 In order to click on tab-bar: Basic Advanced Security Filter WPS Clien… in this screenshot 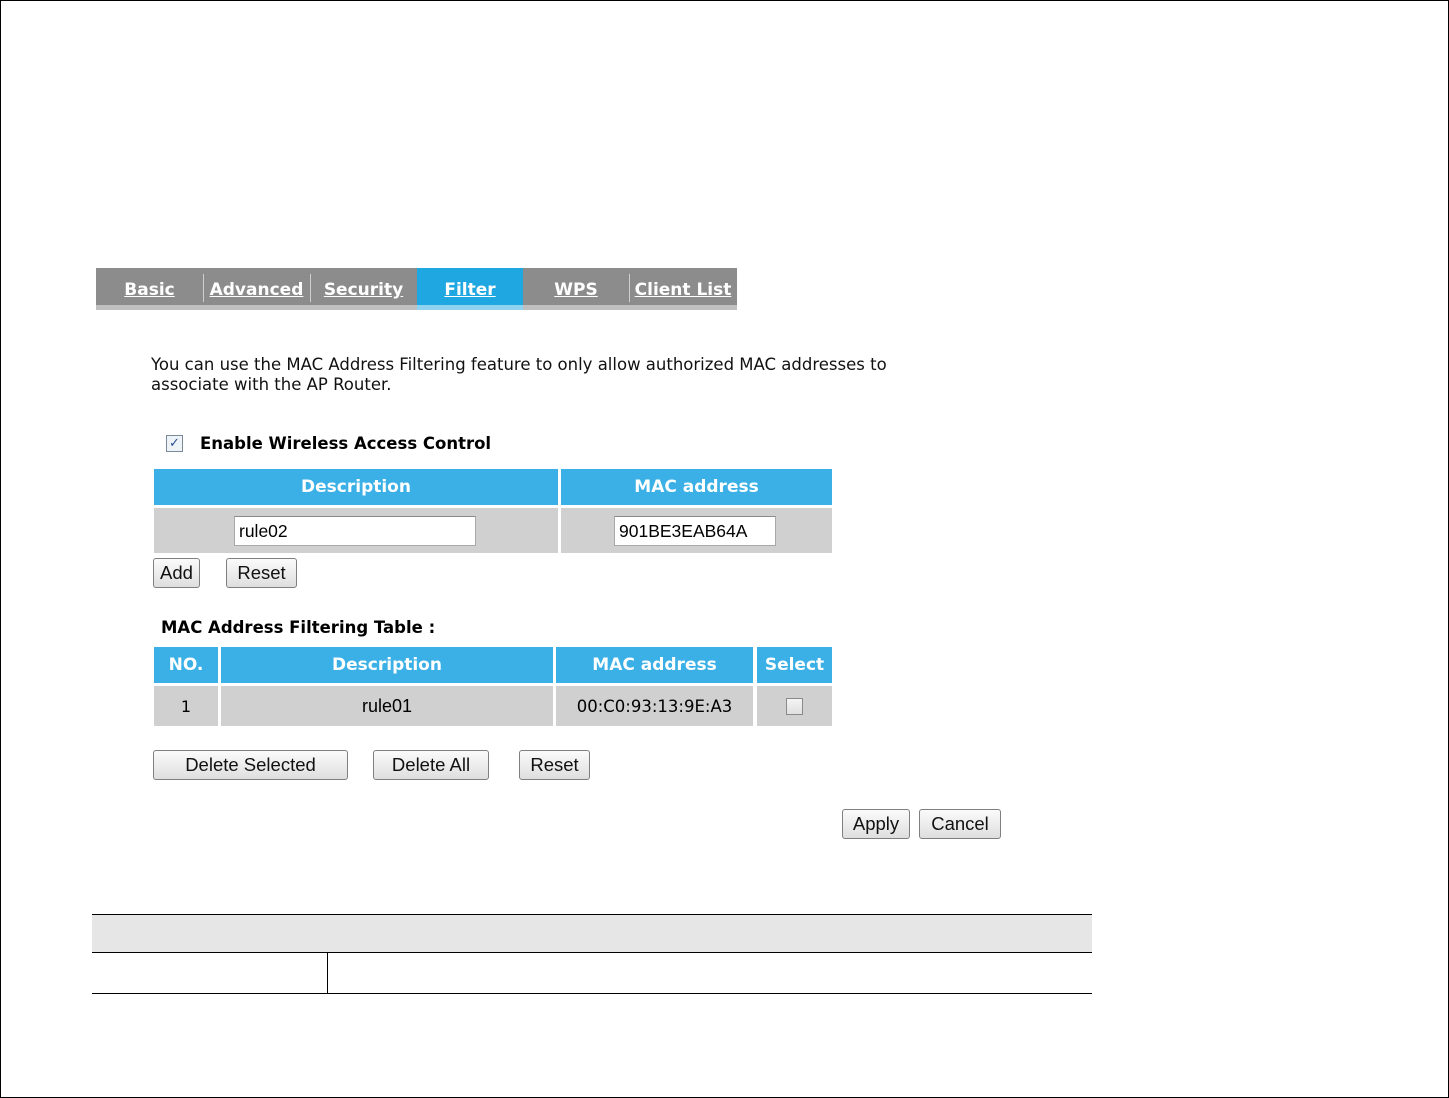, I will do `click(416, 289)`.